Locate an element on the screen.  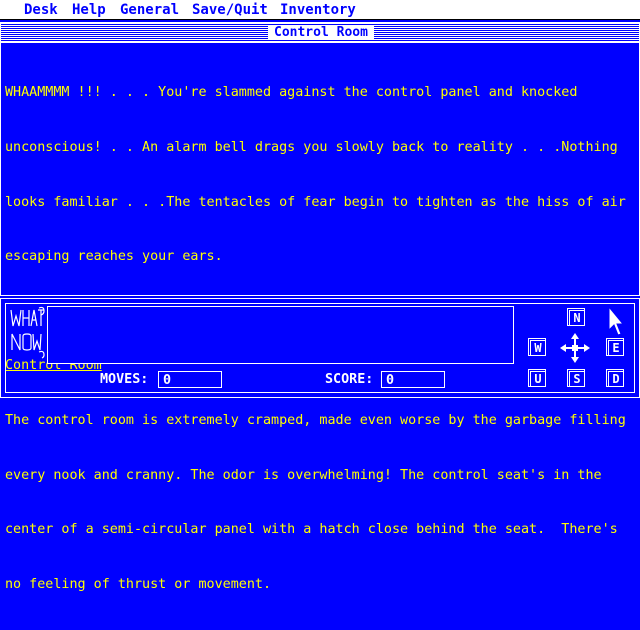
north-button: N is located at coordinates (576, 317).